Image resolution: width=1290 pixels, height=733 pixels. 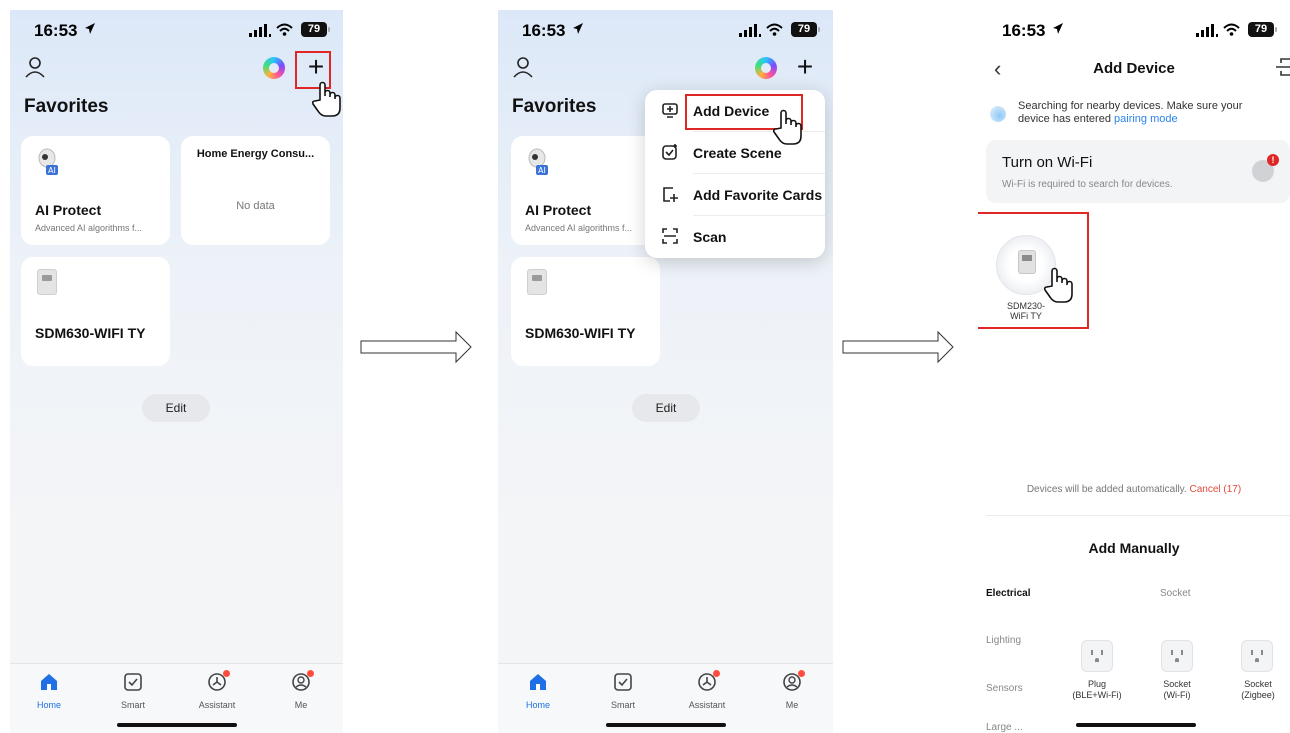 What do you see at coordinates (217, 705) in the screenshot?
I see `tab-label: Assistant` at bounding box center [217, 705].